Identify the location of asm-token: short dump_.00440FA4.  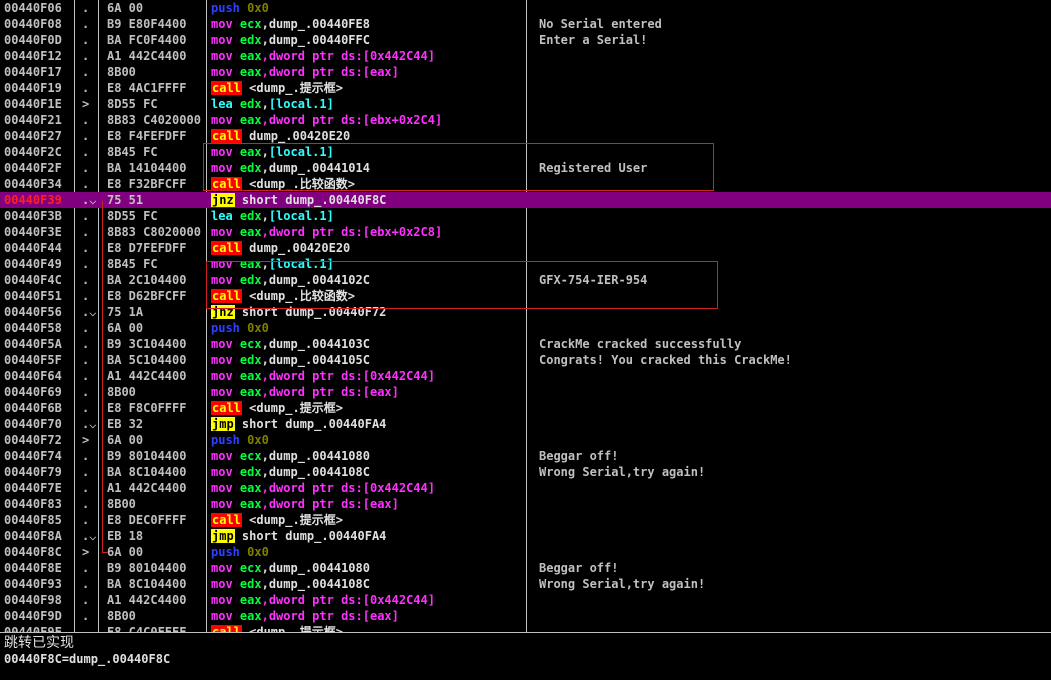
(310, 424).